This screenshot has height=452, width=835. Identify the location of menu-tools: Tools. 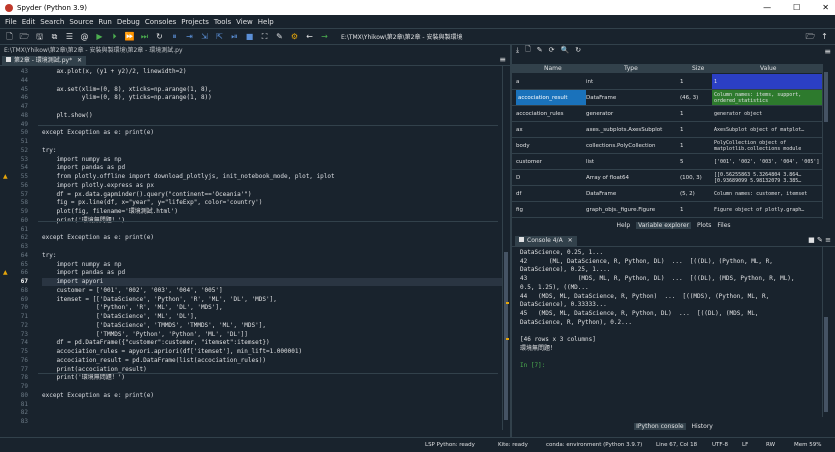
(222, 22).